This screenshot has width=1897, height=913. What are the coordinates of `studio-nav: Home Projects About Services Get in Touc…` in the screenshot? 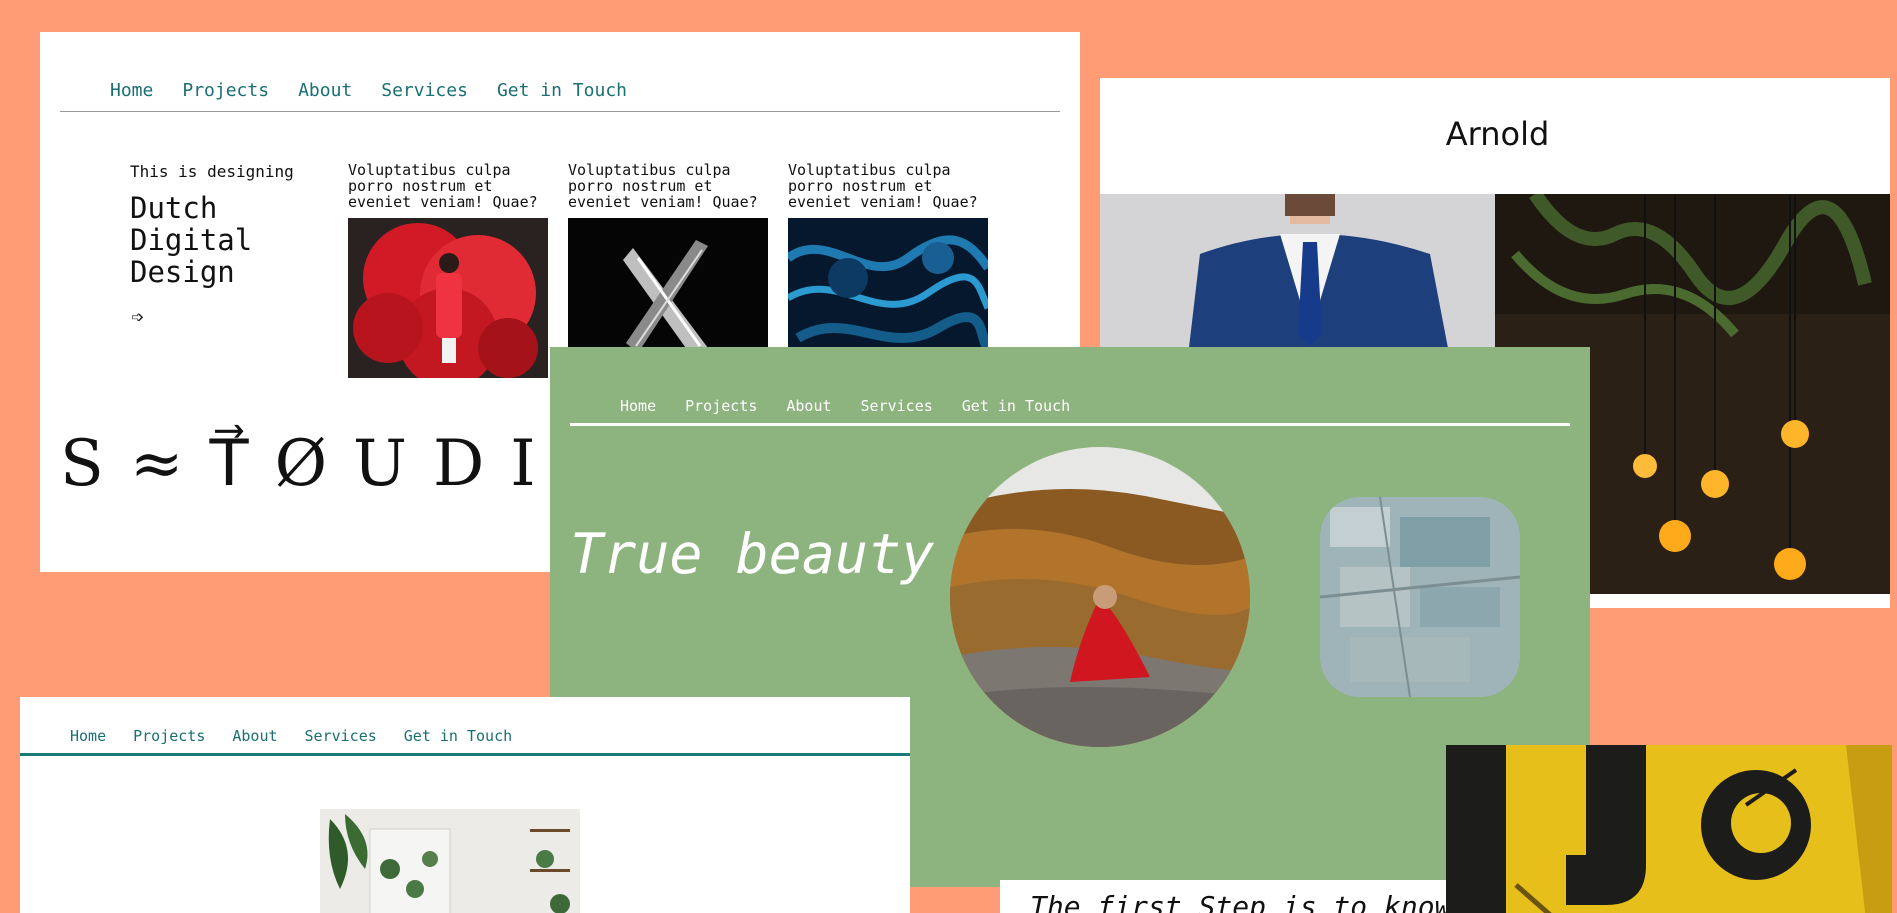 It's located at (383, 90).